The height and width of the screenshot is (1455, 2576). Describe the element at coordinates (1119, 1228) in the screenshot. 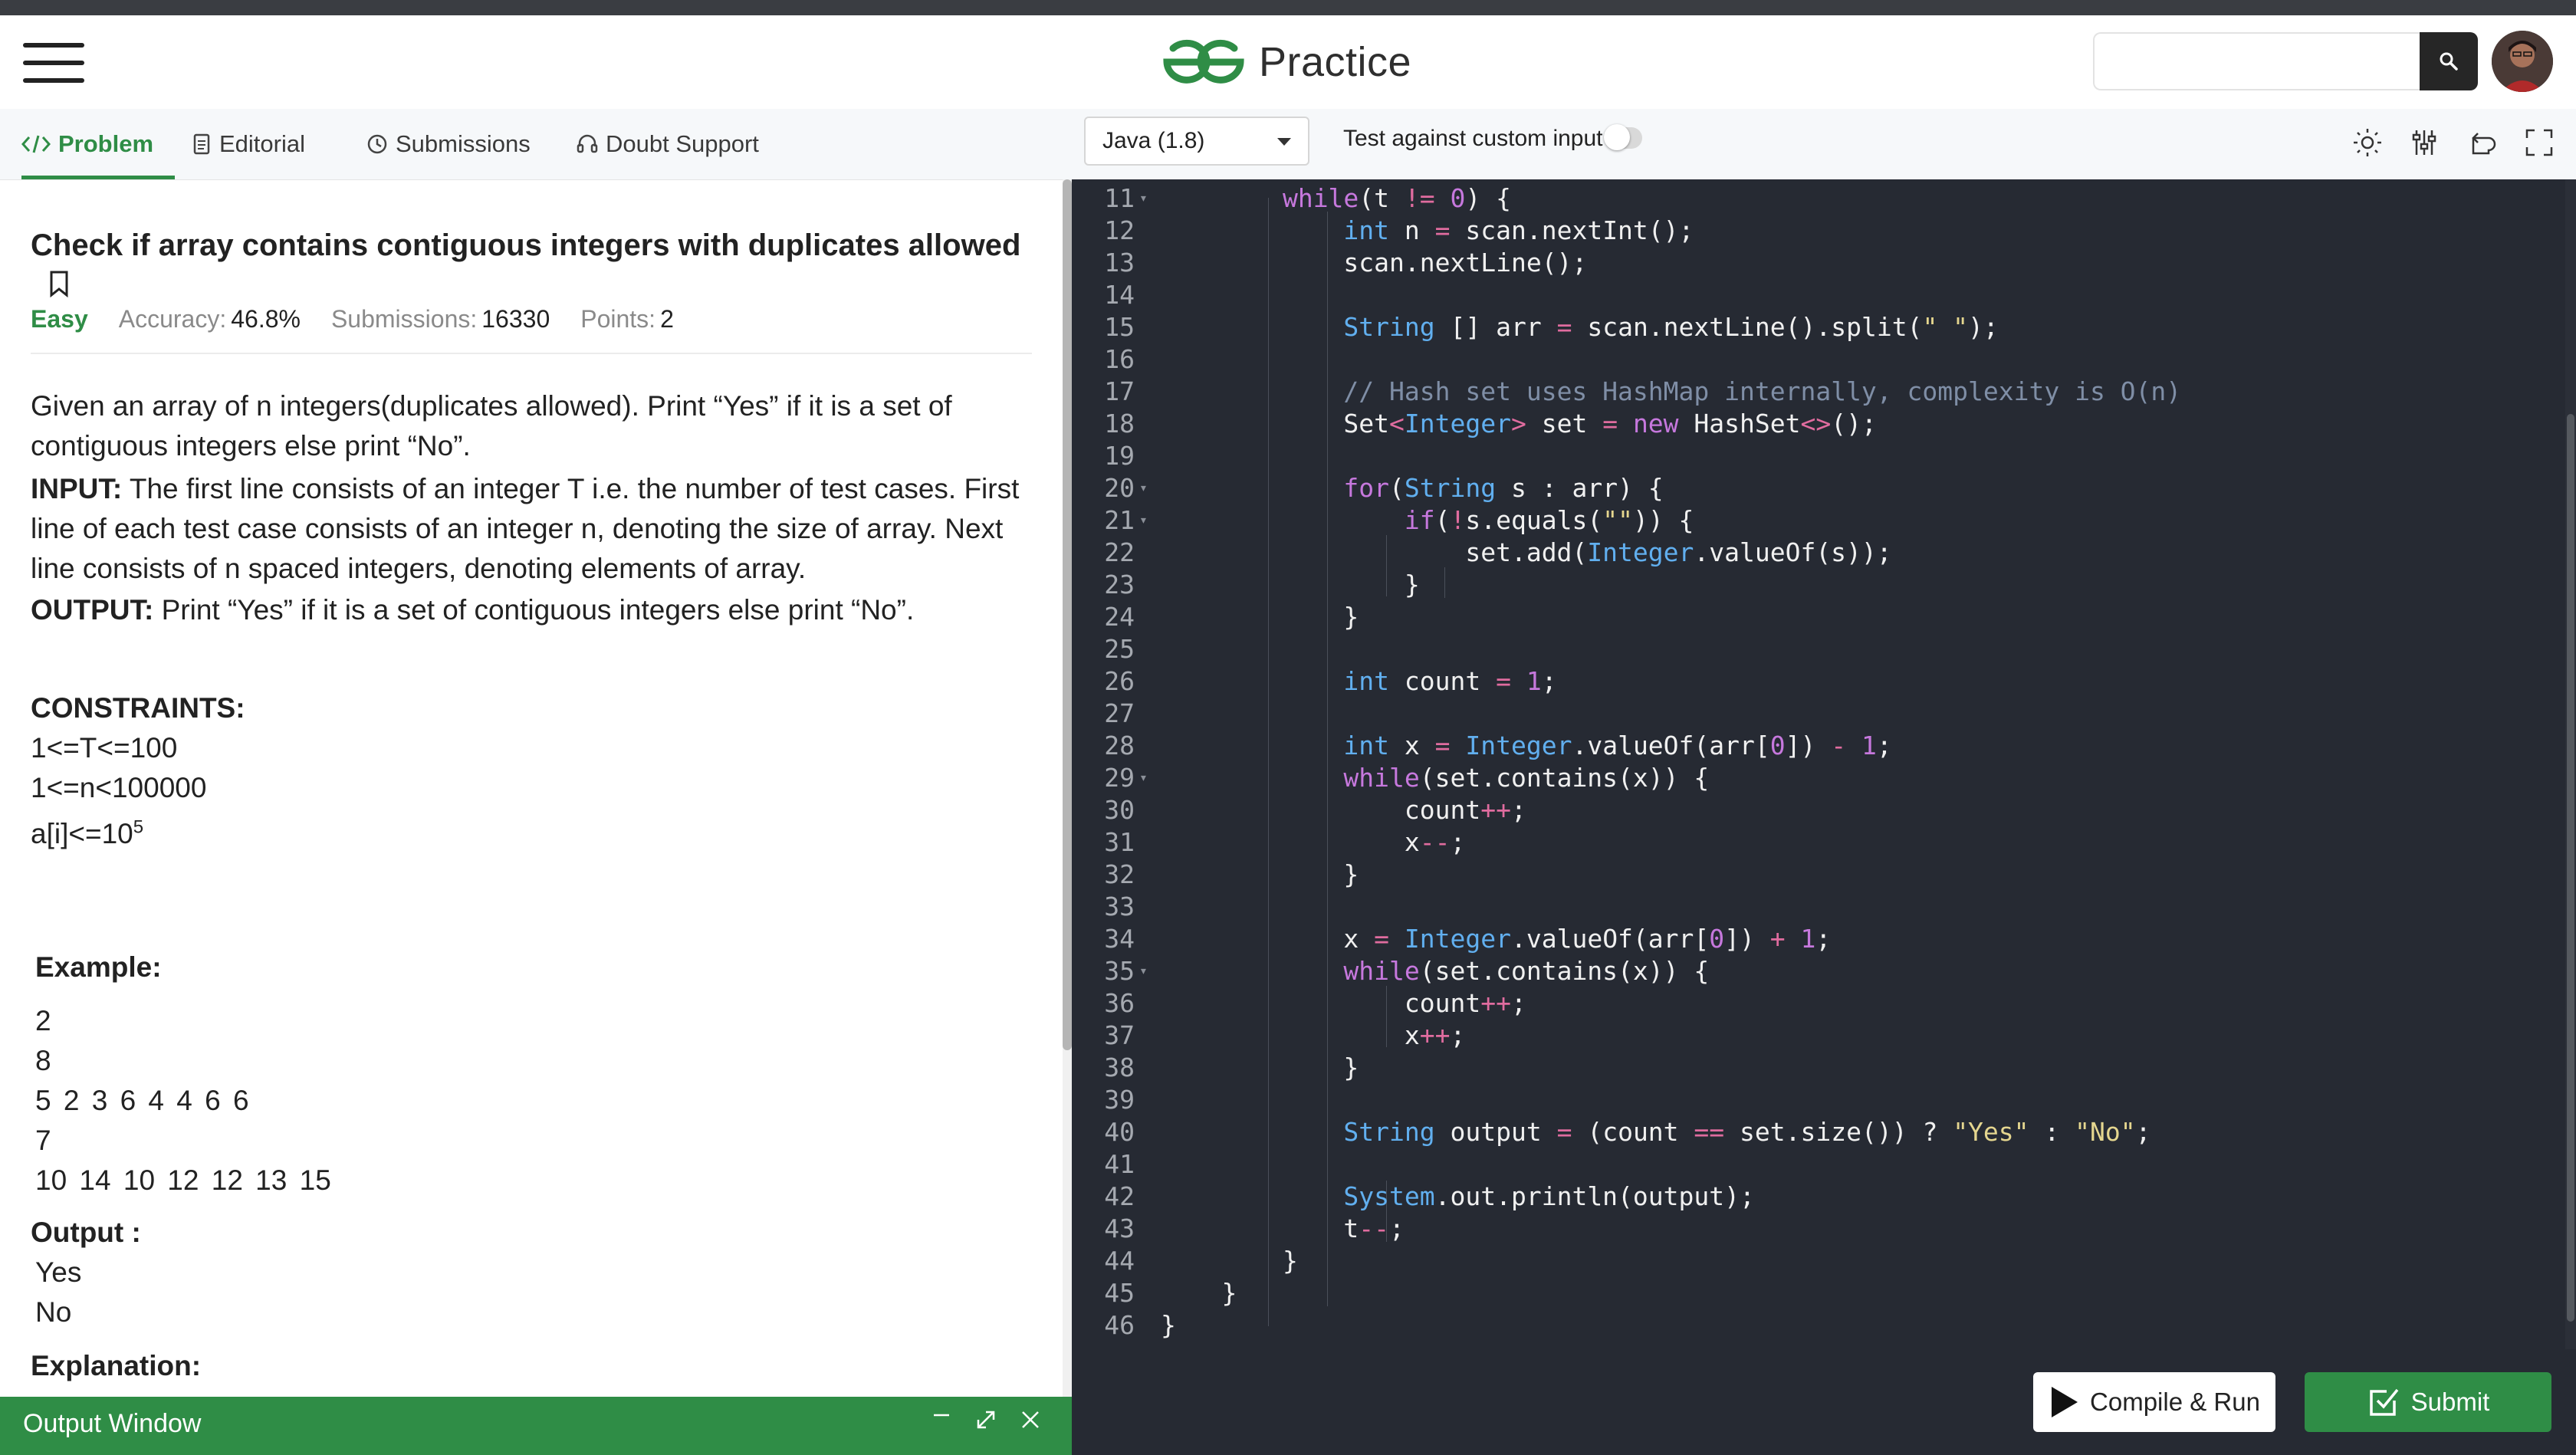

I see `line-number: 43` at that location.